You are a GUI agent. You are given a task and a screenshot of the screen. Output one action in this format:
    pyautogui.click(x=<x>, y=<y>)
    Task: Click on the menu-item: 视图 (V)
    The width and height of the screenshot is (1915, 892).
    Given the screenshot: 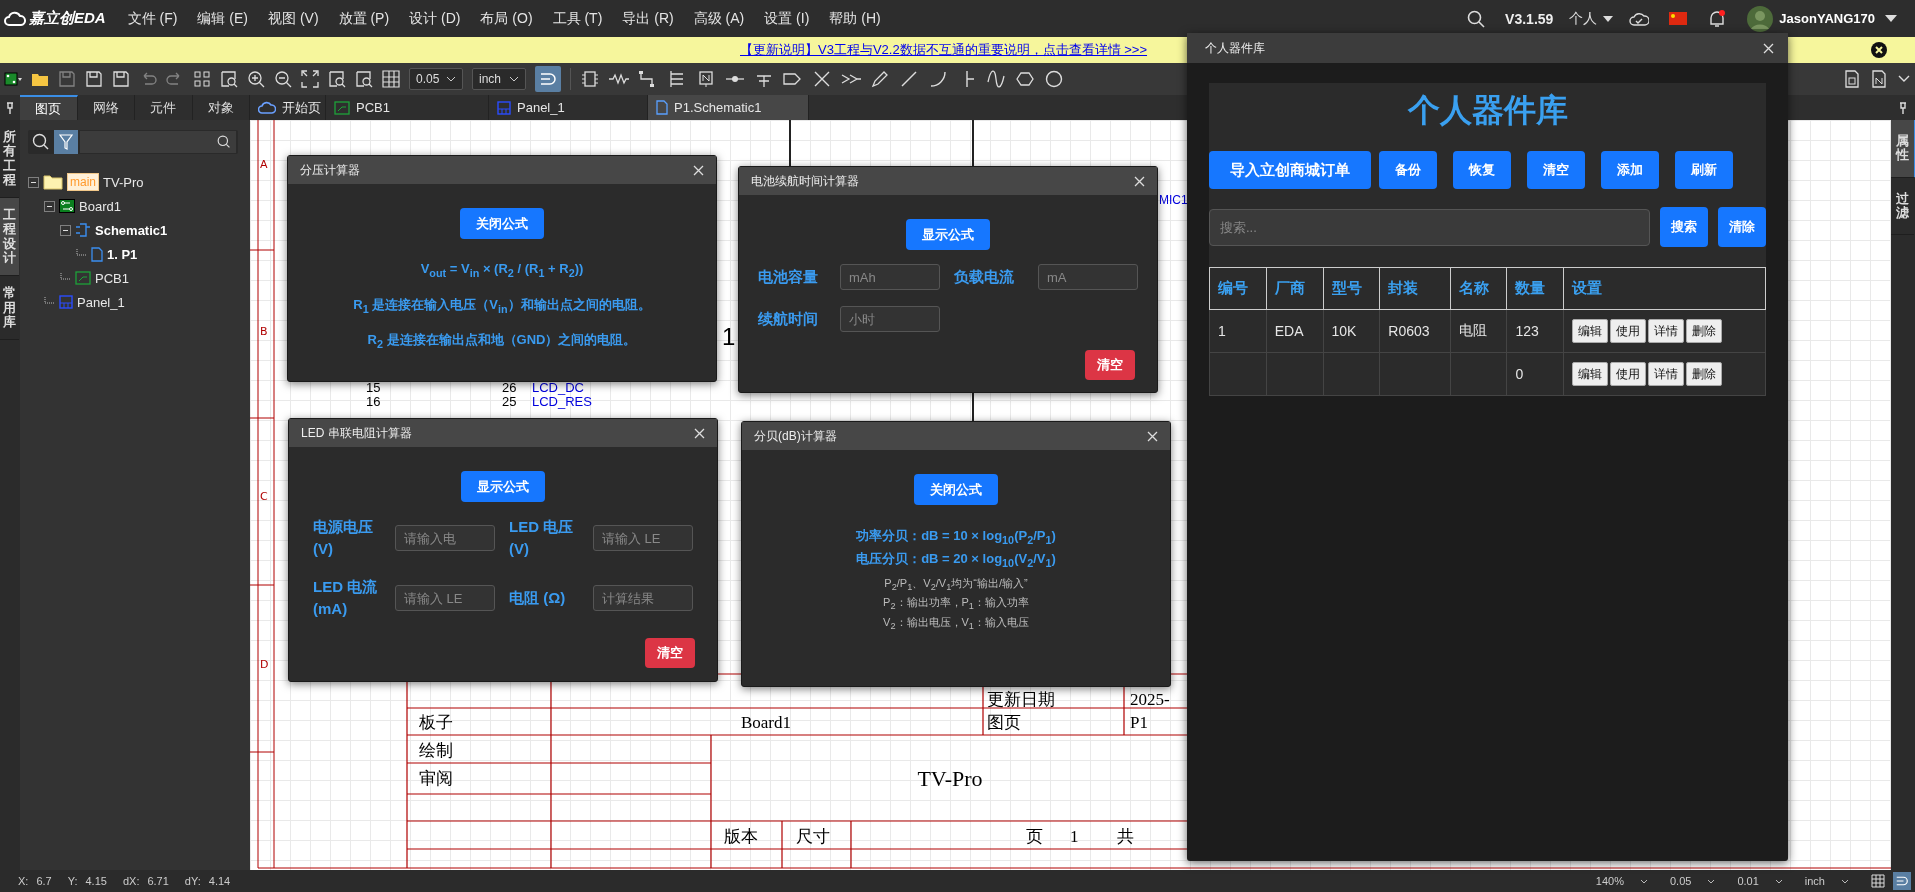 What is the action you would take?
    pyautogui.click(x=293, y=18)
    